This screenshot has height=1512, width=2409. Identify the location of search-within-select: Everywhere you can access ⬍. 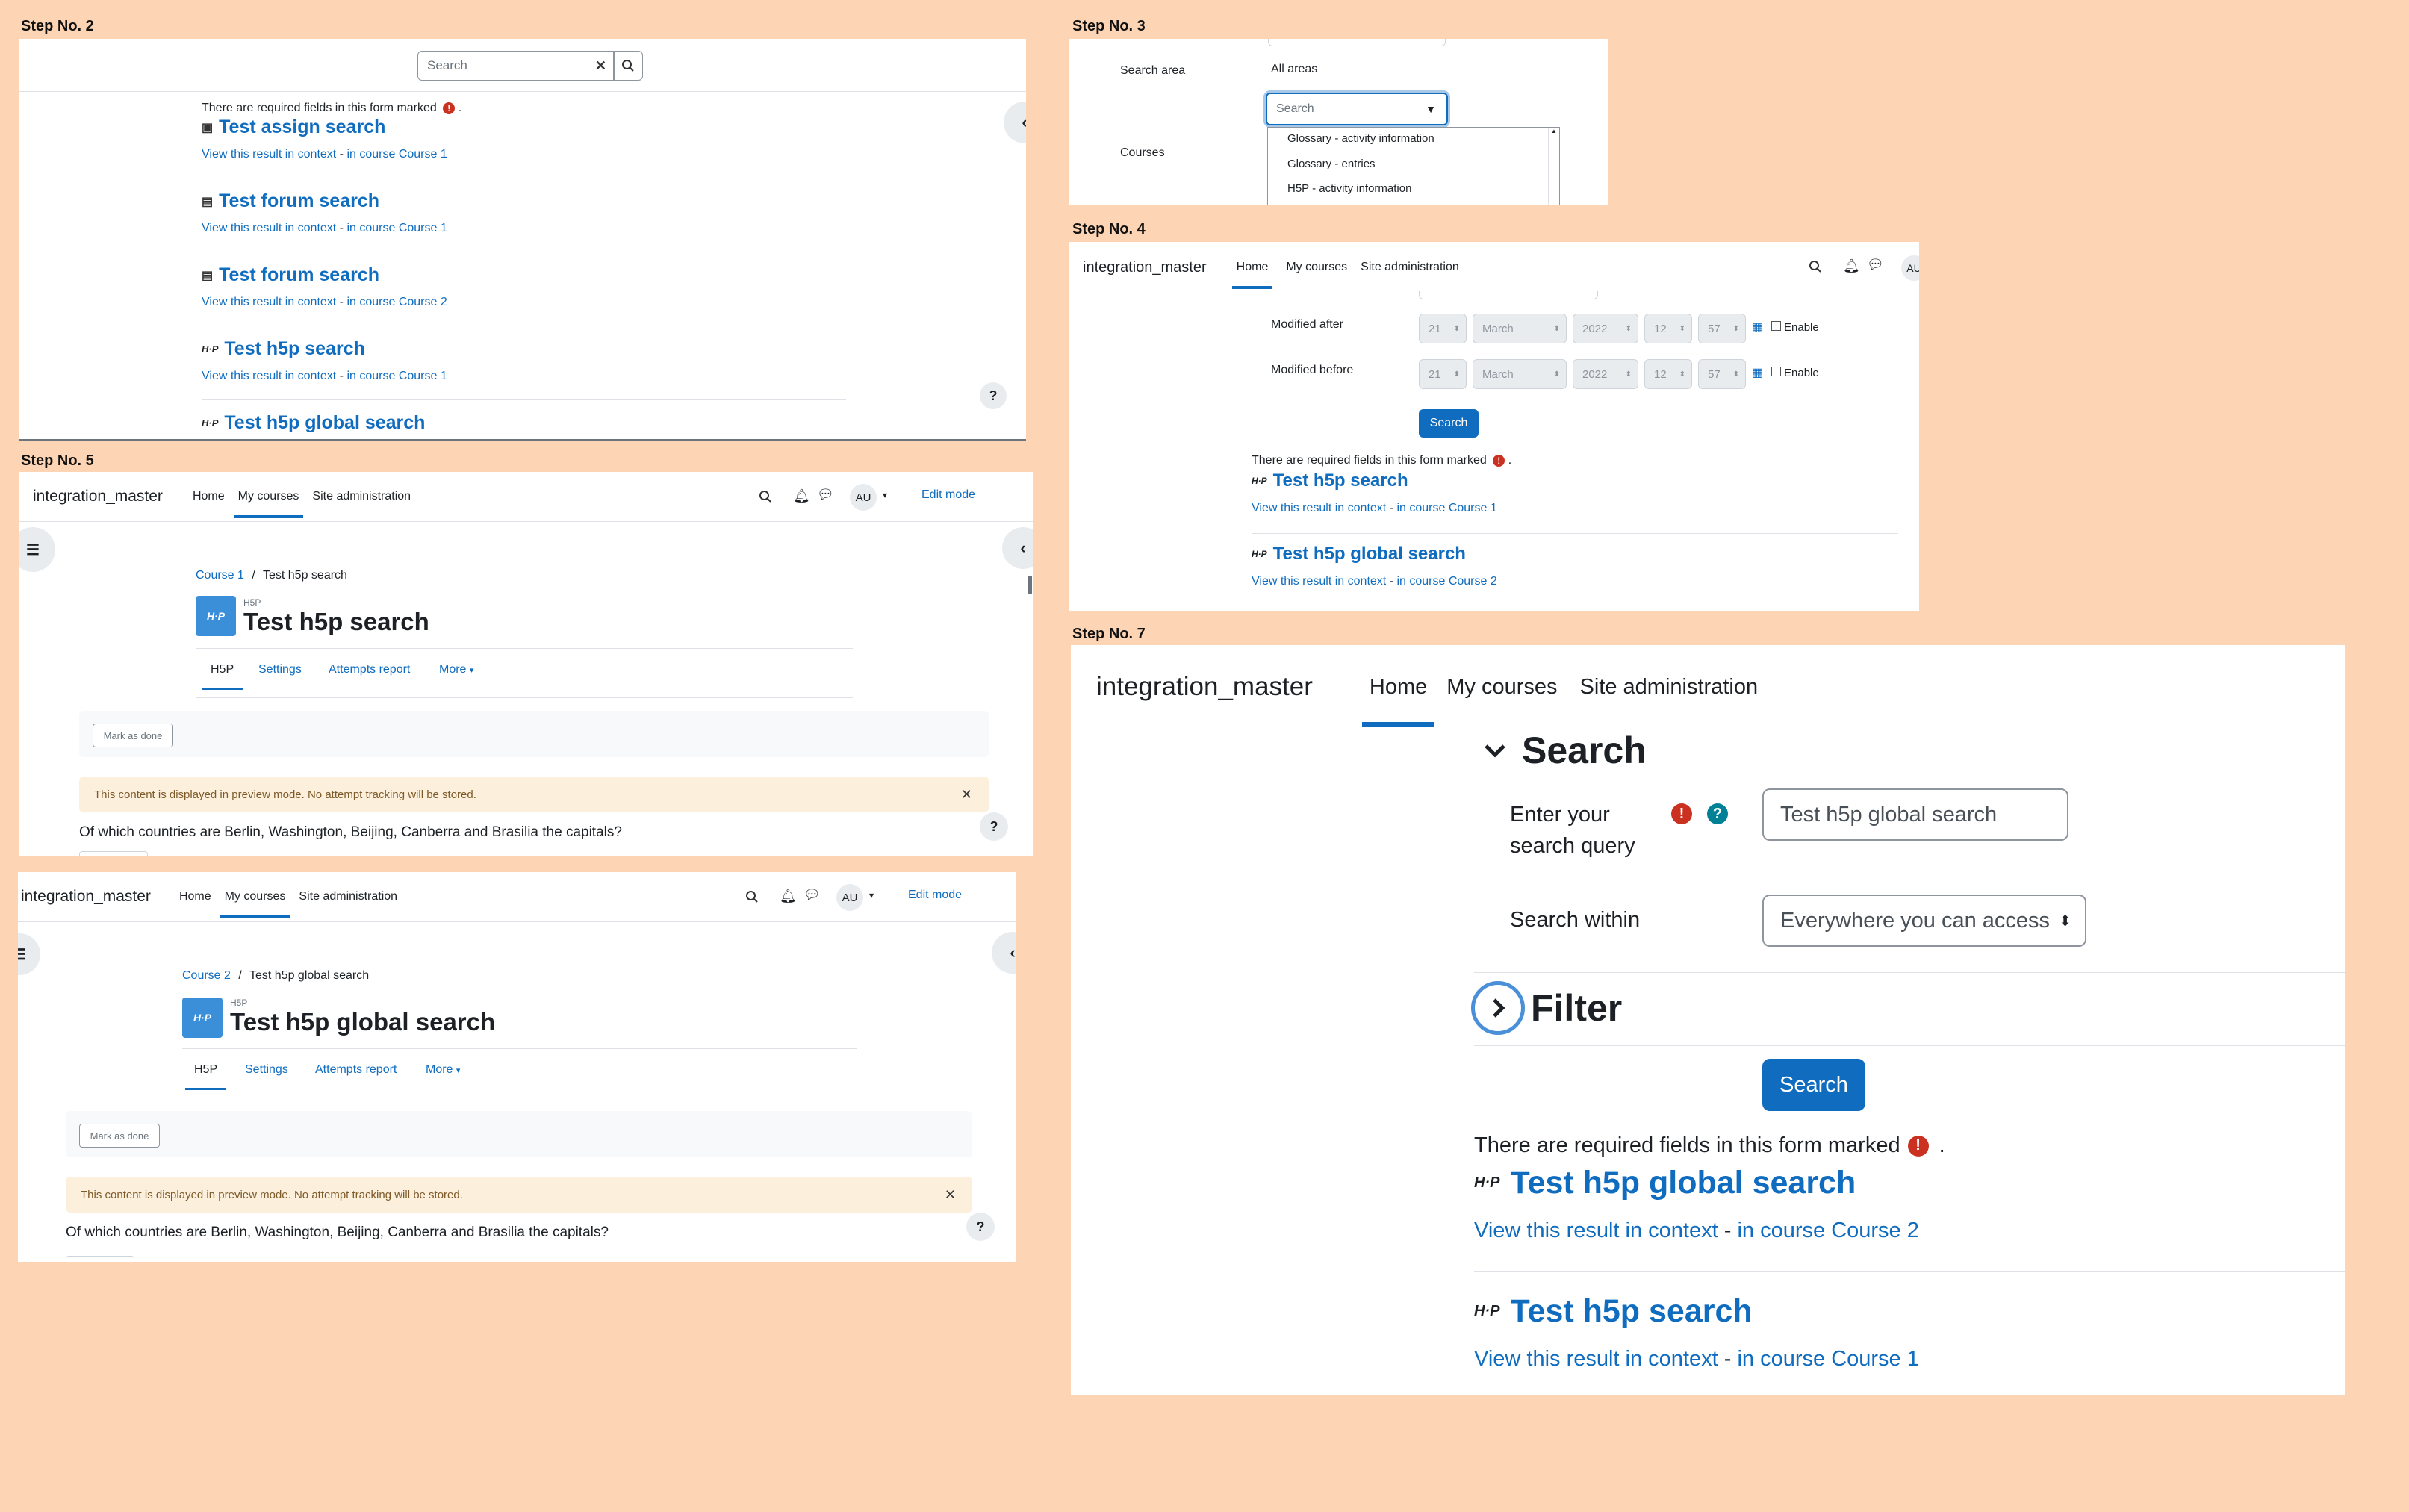
(1924, 921).